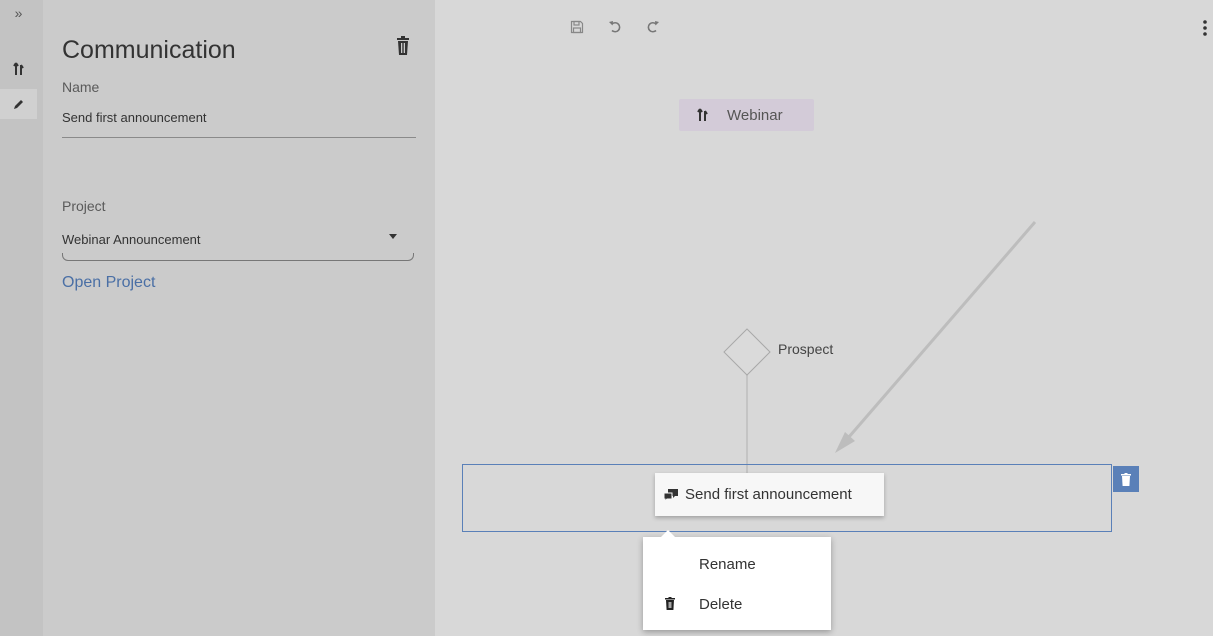 Image resolution: width=1213 pixels, height=636 pixels. Describe the element at coordinates (238, 257) in the screenshot. I see `project-select-outline` at that location.